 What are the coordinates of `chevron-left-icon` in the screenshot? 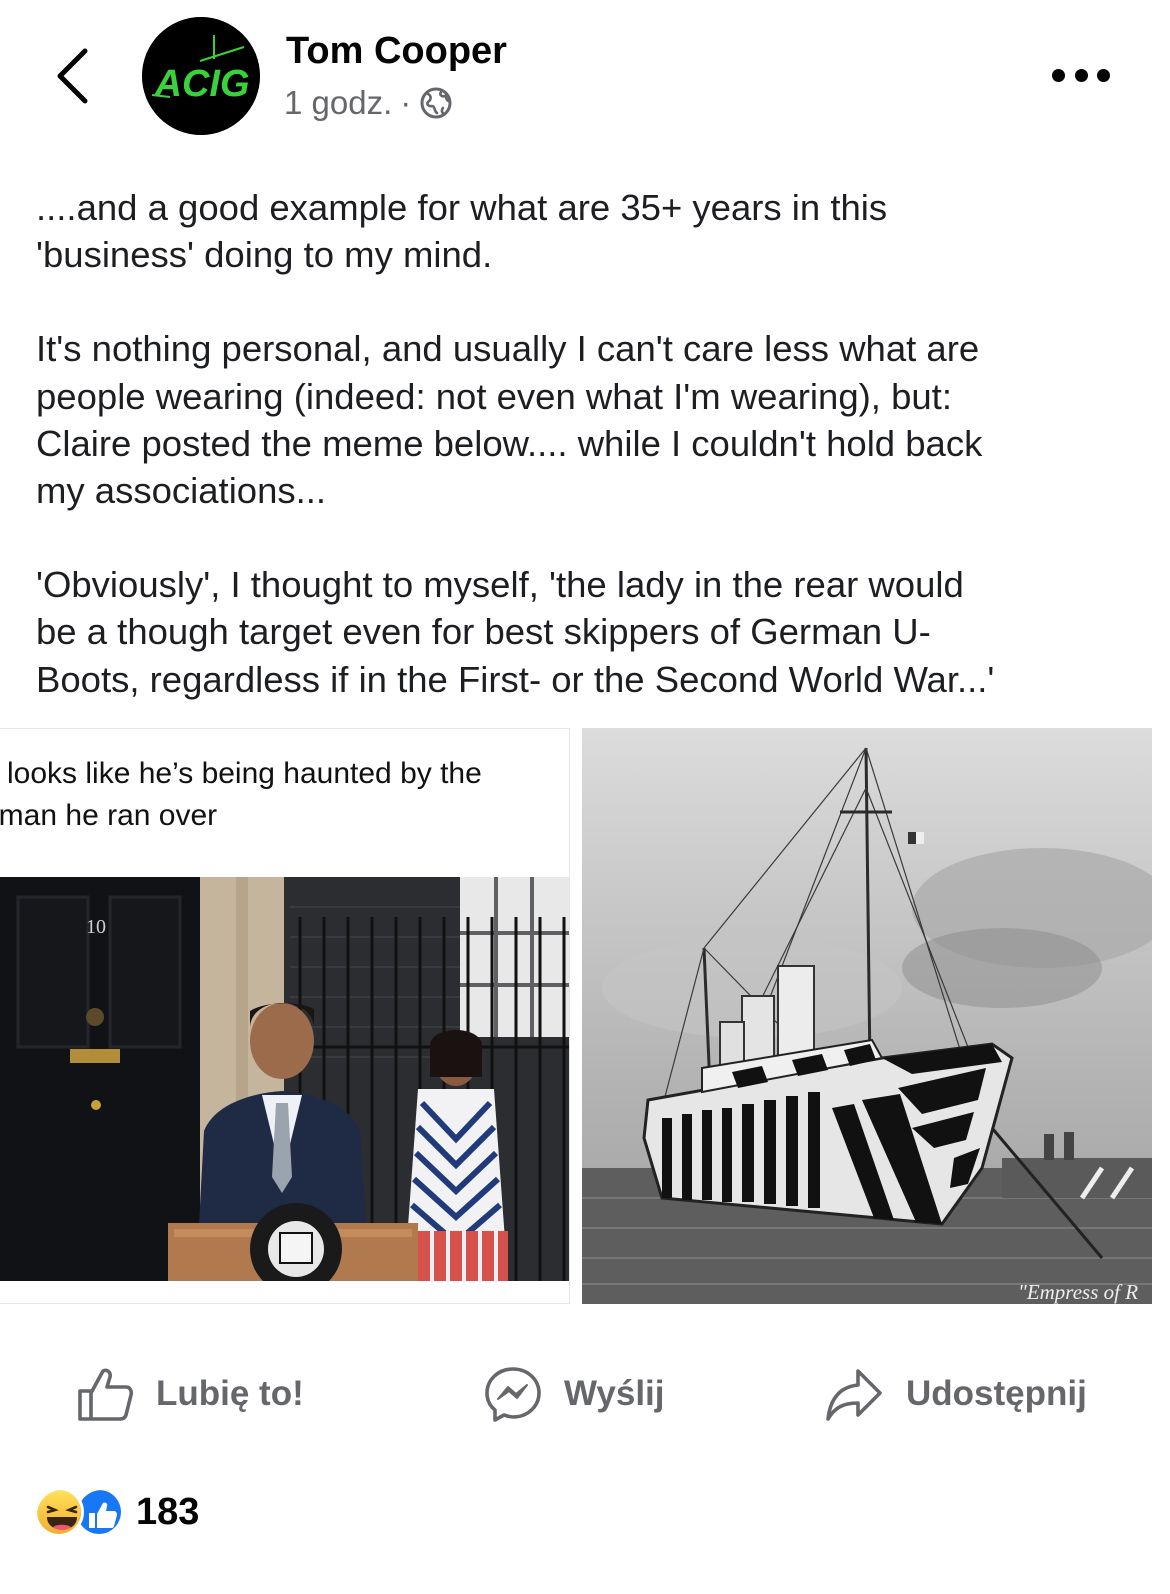 It's located at (72, 76).